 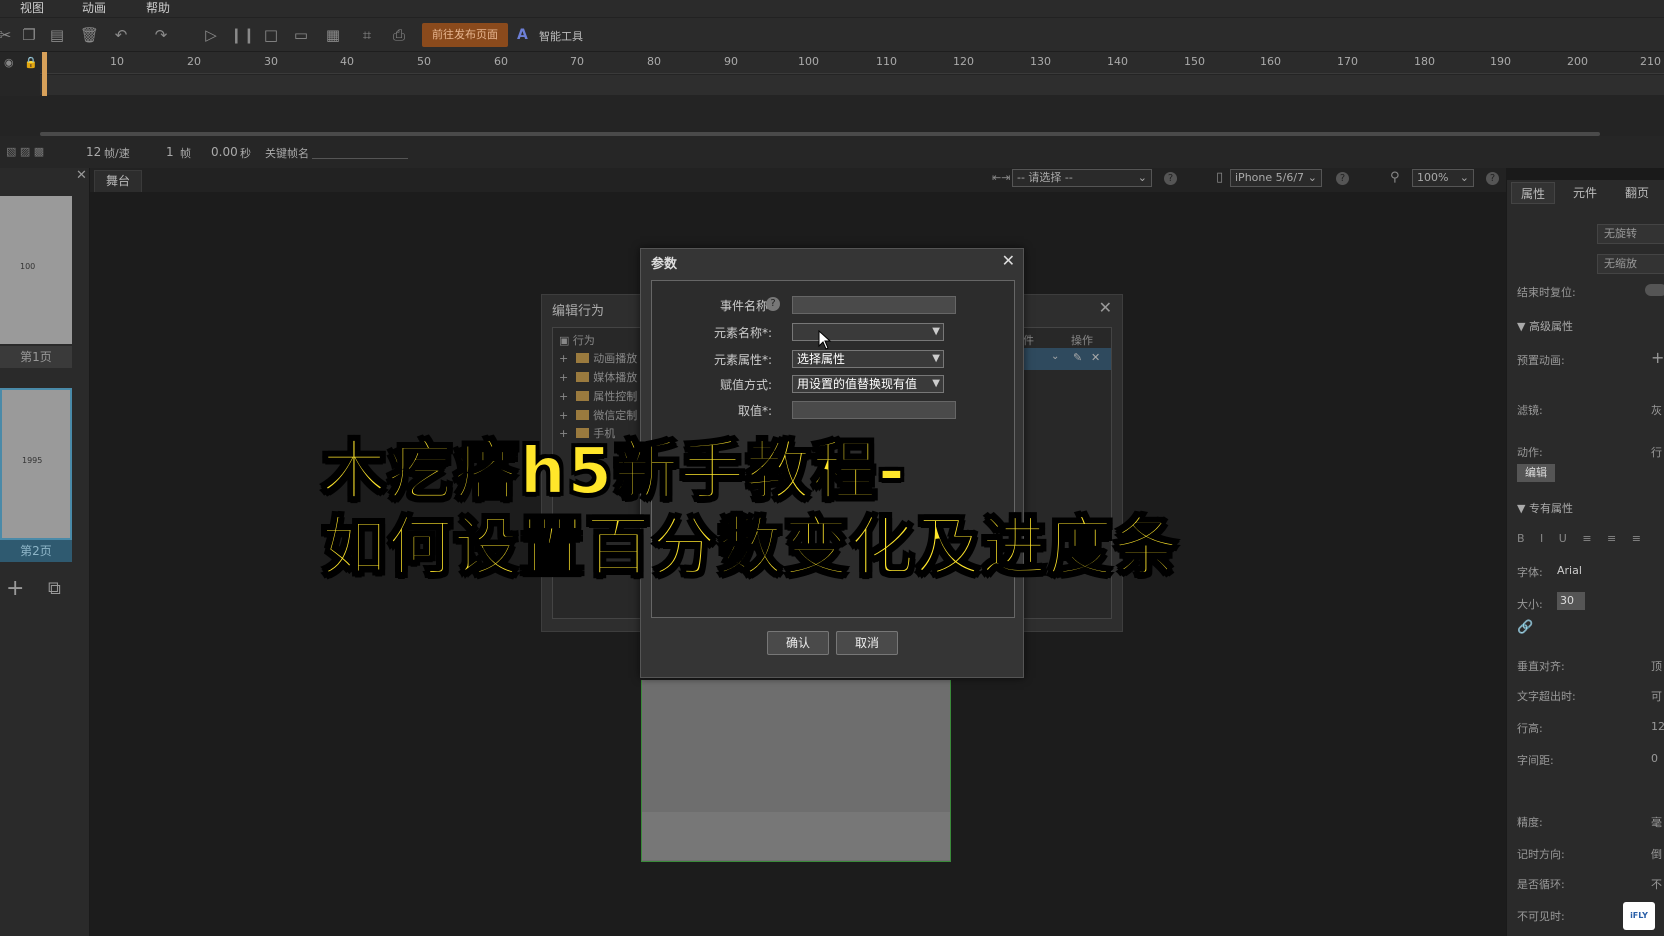 What do you see at coordinates (852, 85) in the screenshot?
I see `timeline-track` at bounding box center [852, 85].